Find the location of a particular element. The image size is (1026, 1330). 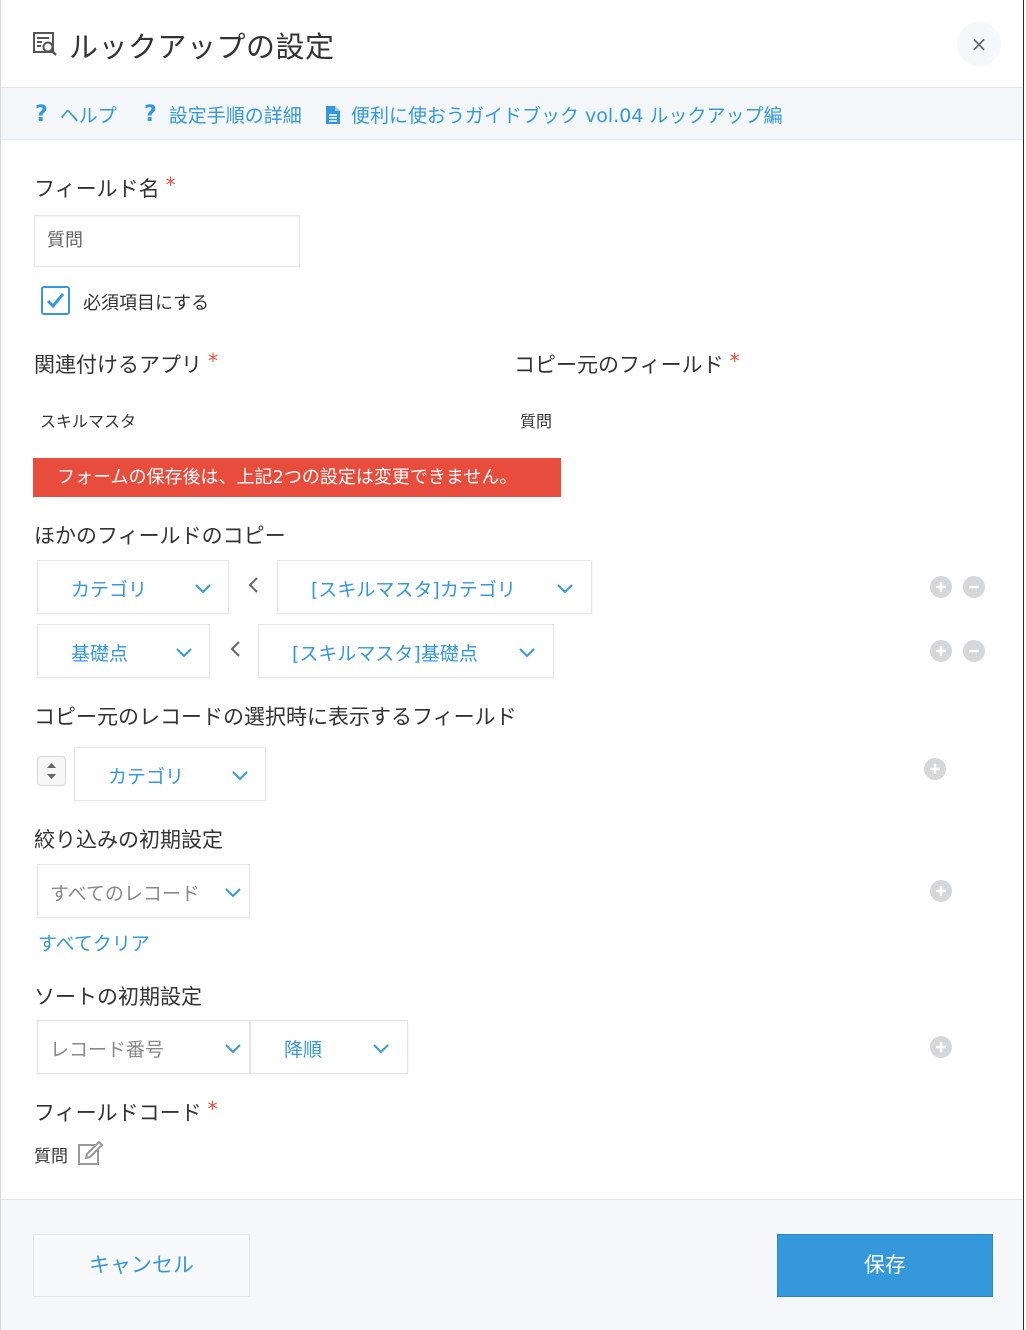

copy-target-select-1: カテゴリ is located at coordinates (133, 587).